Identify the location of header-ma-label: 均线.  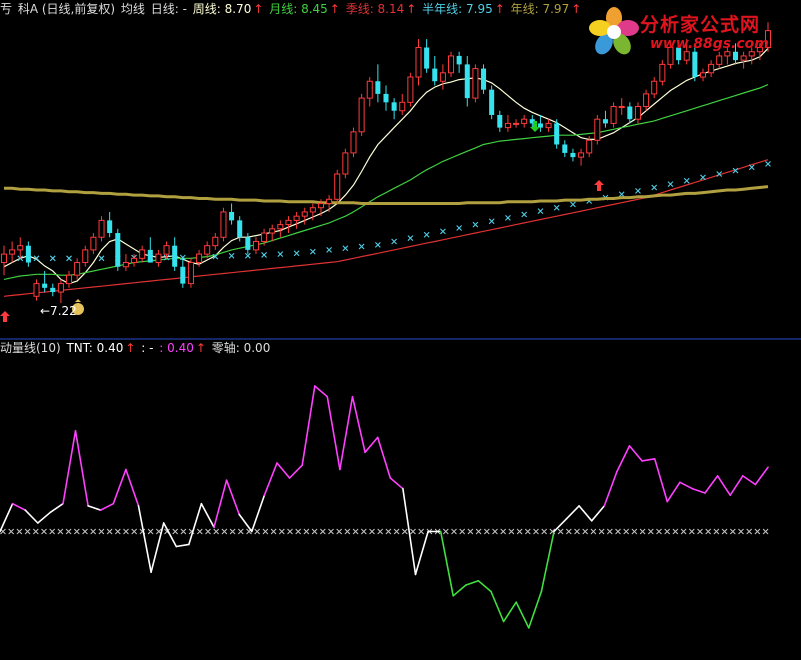
(132, 9).